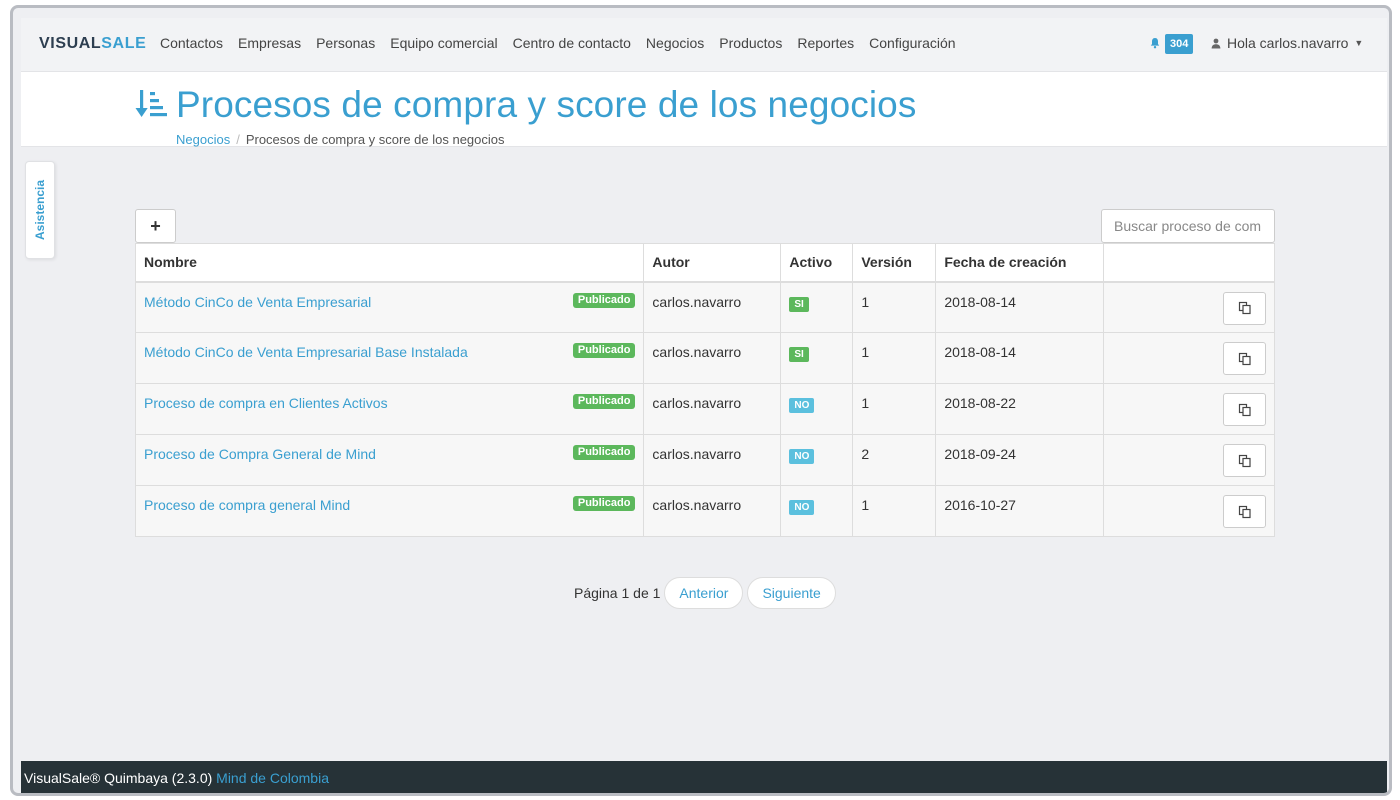 Image resolution: width=1400 pixels, height=800 pixels. What do you see at coordinates (272, 778) in the screenshot?
I see `footer-company-link: Mind de Colombia` at bounding box center [272, 778].